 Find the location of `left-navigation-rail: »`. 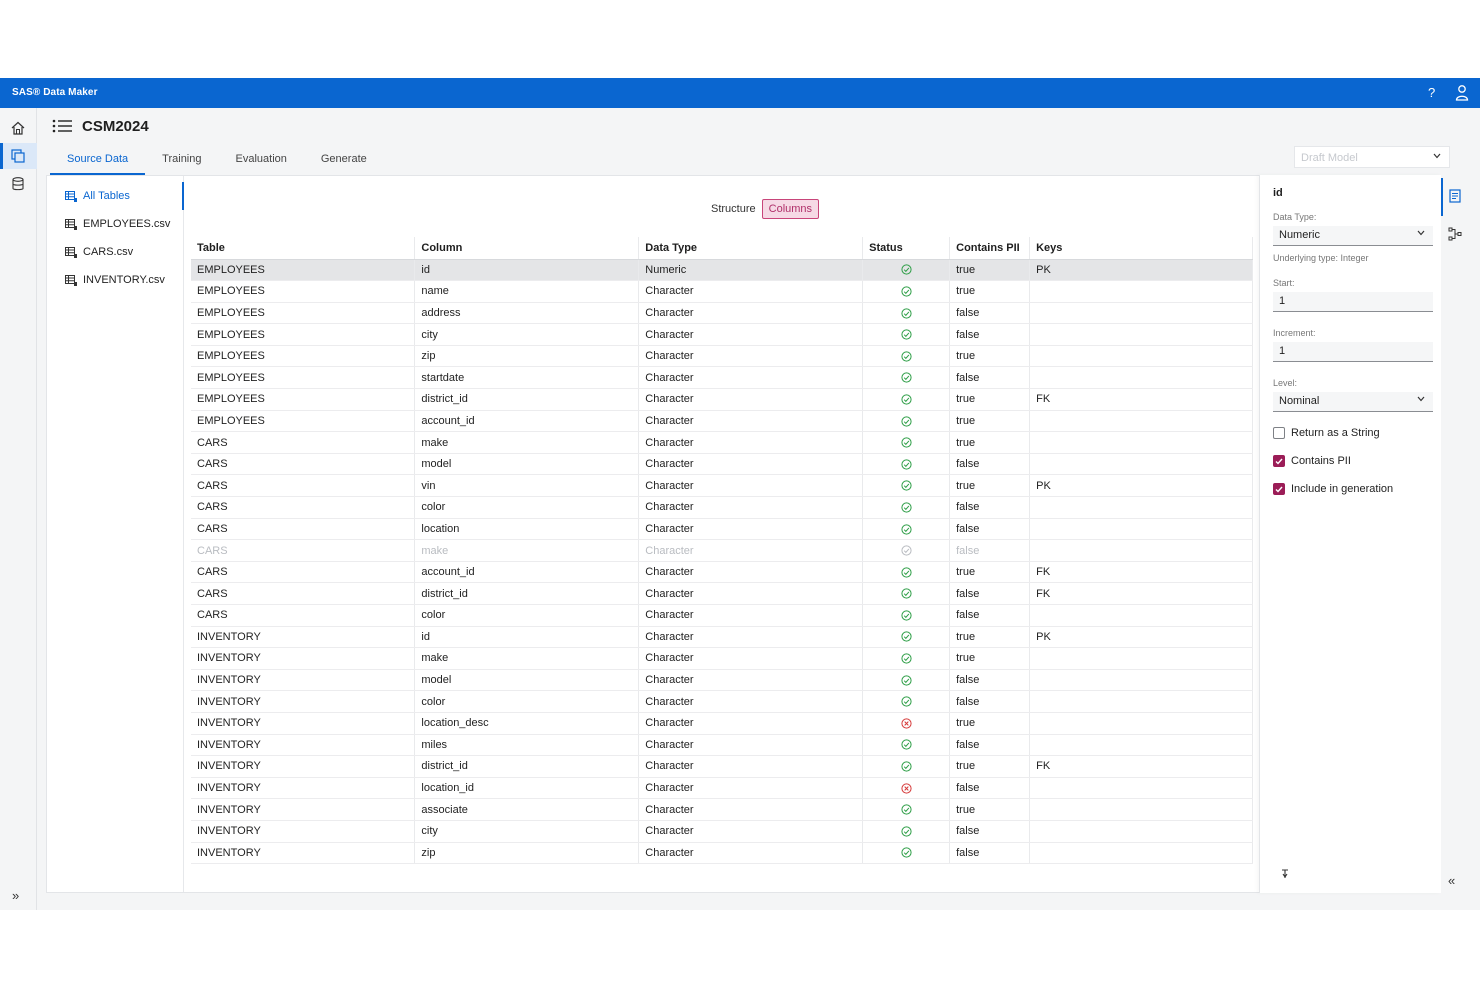

left-navigation-rail: » is located at coordinates (18, 509).